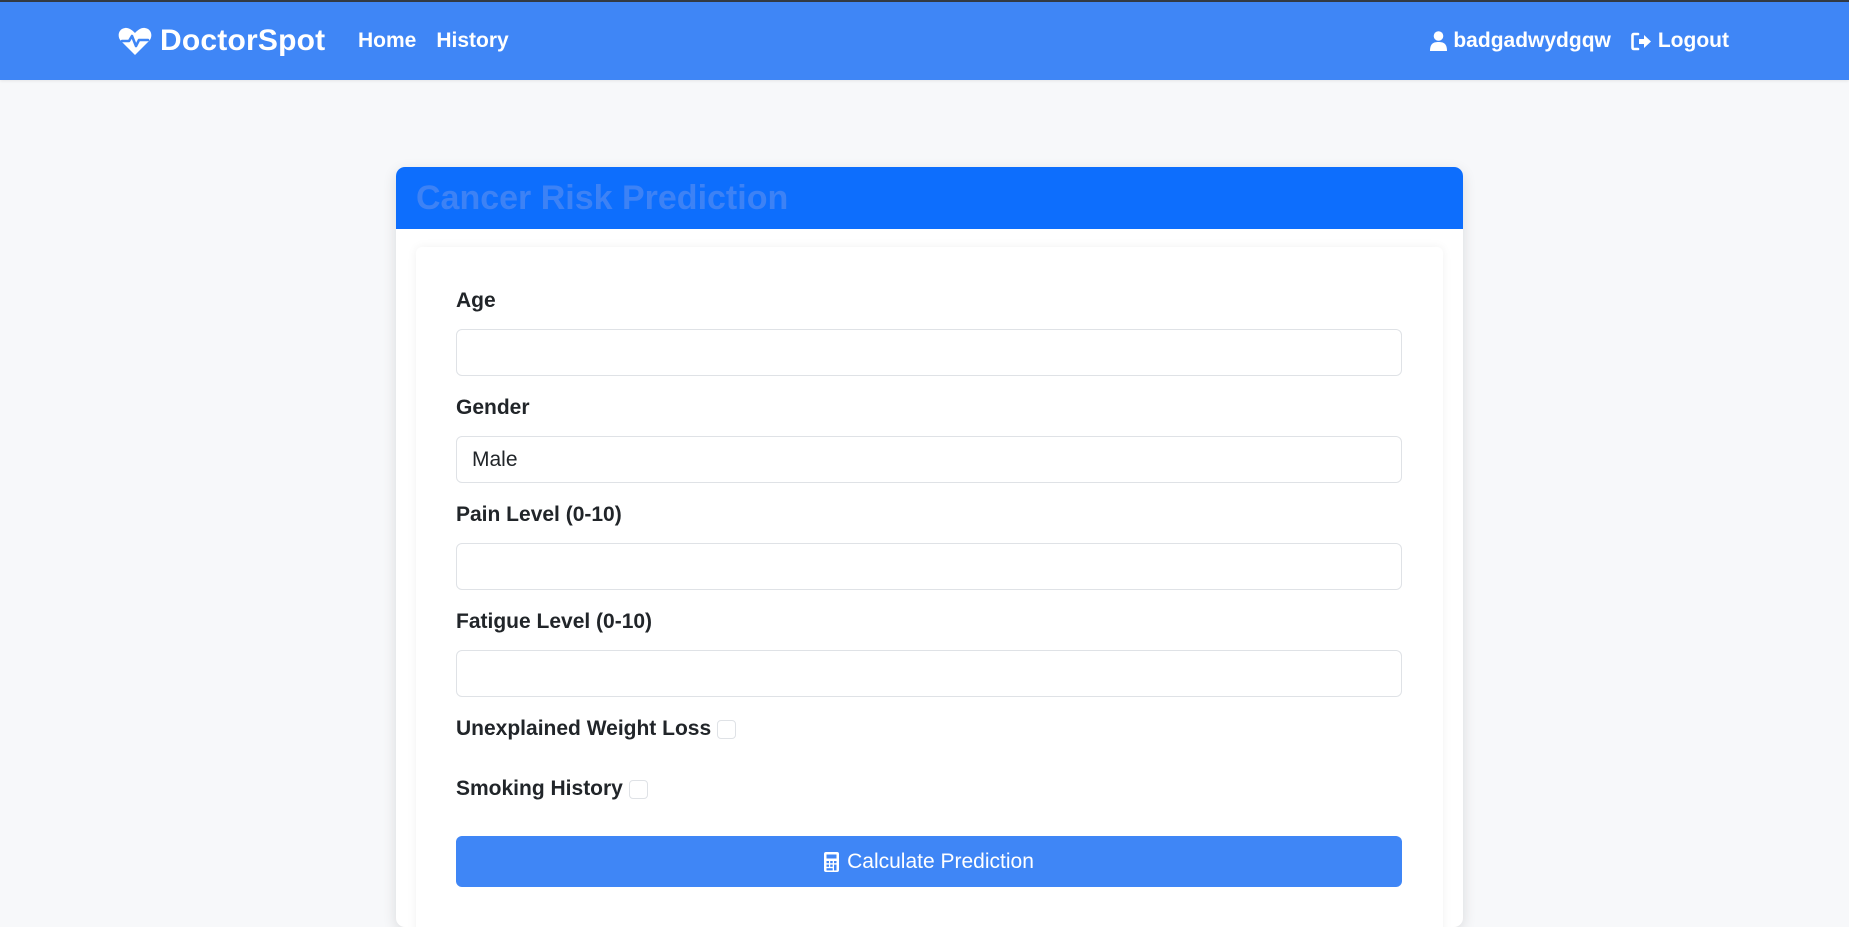 The height and width of the screenshot is (927, 1849). I want to click on logout-link: Logout, so click(1680, 41).